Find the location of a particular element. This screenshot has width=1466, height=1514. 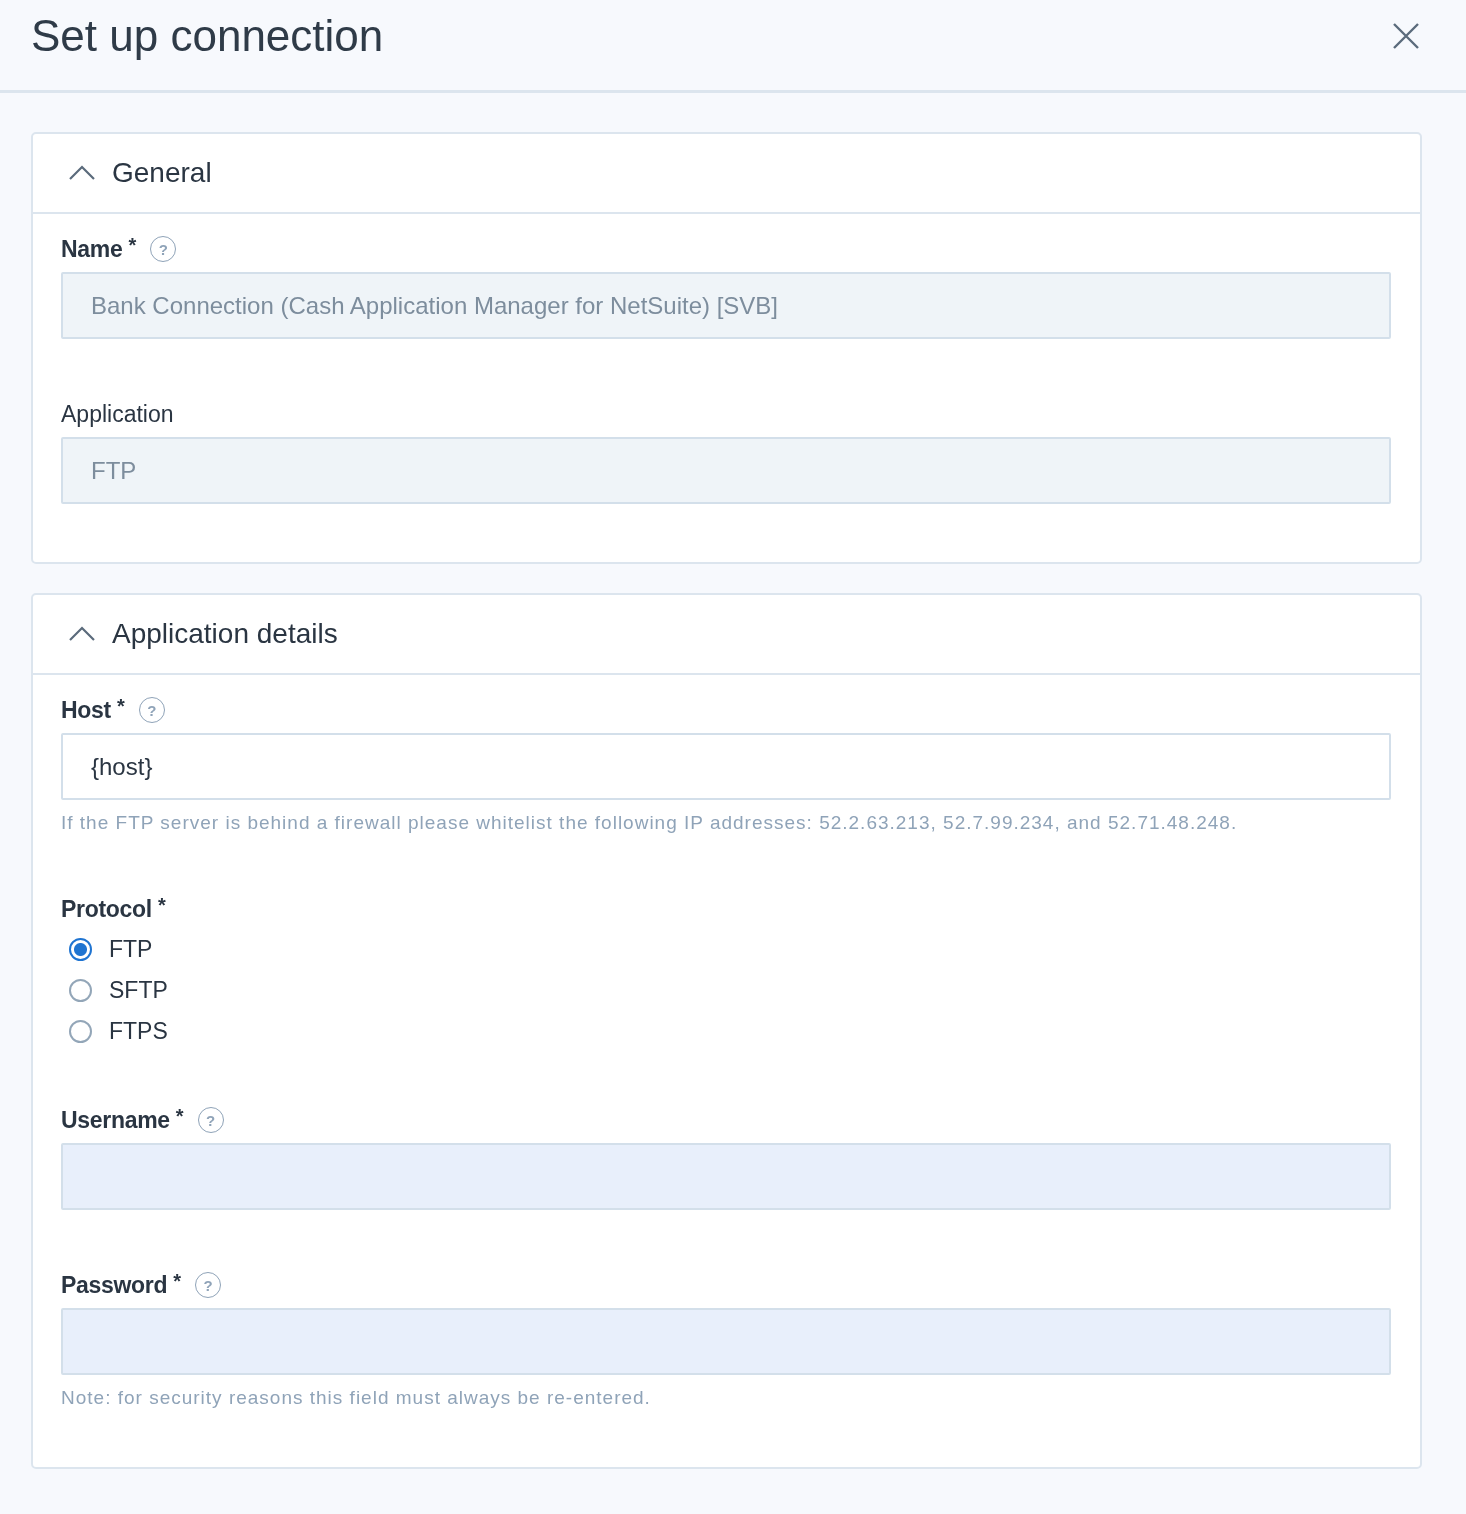

field-label: Application is located at coordinates (117, 414).